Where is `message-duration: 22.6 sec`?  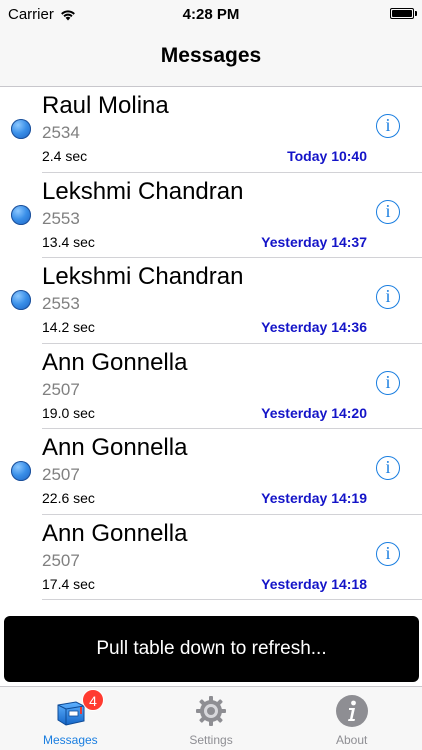 message-duration: 22.6 sec is located at coordinates (68, 498).